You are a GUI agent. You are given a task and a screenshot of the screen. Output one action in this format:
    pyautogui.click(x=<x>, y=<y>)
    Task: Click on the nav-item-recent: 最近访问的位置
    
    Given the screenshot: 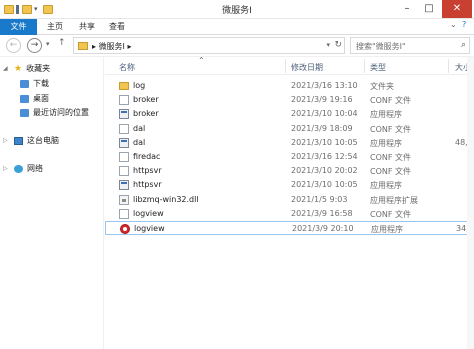 What is the action you would take?
    pyautogui.click(x=54, y=112)
    